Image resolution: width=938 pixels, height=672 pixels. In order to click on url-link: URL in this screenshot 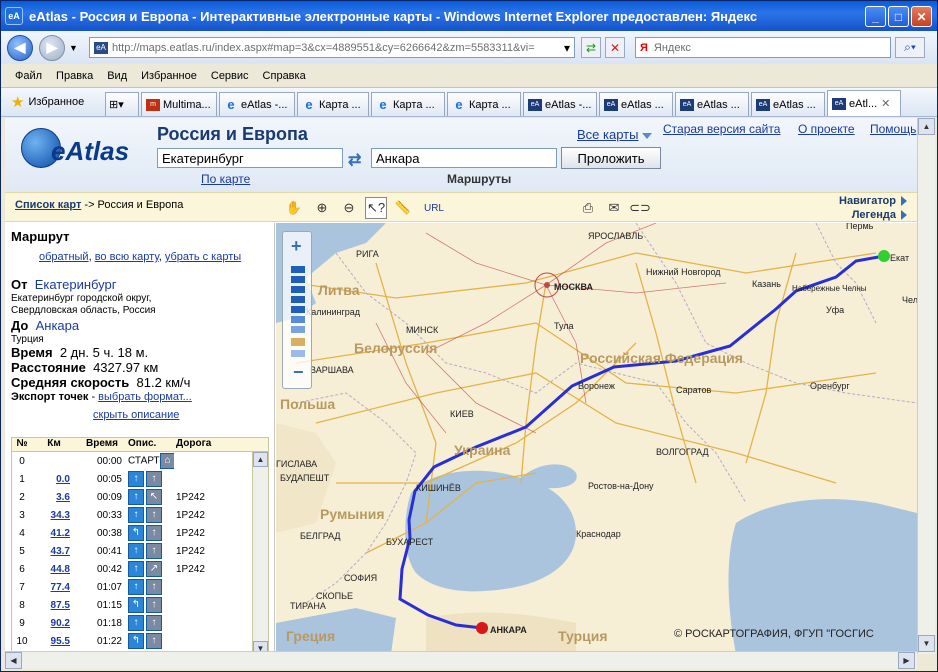, I will do `click(434, 208)`.